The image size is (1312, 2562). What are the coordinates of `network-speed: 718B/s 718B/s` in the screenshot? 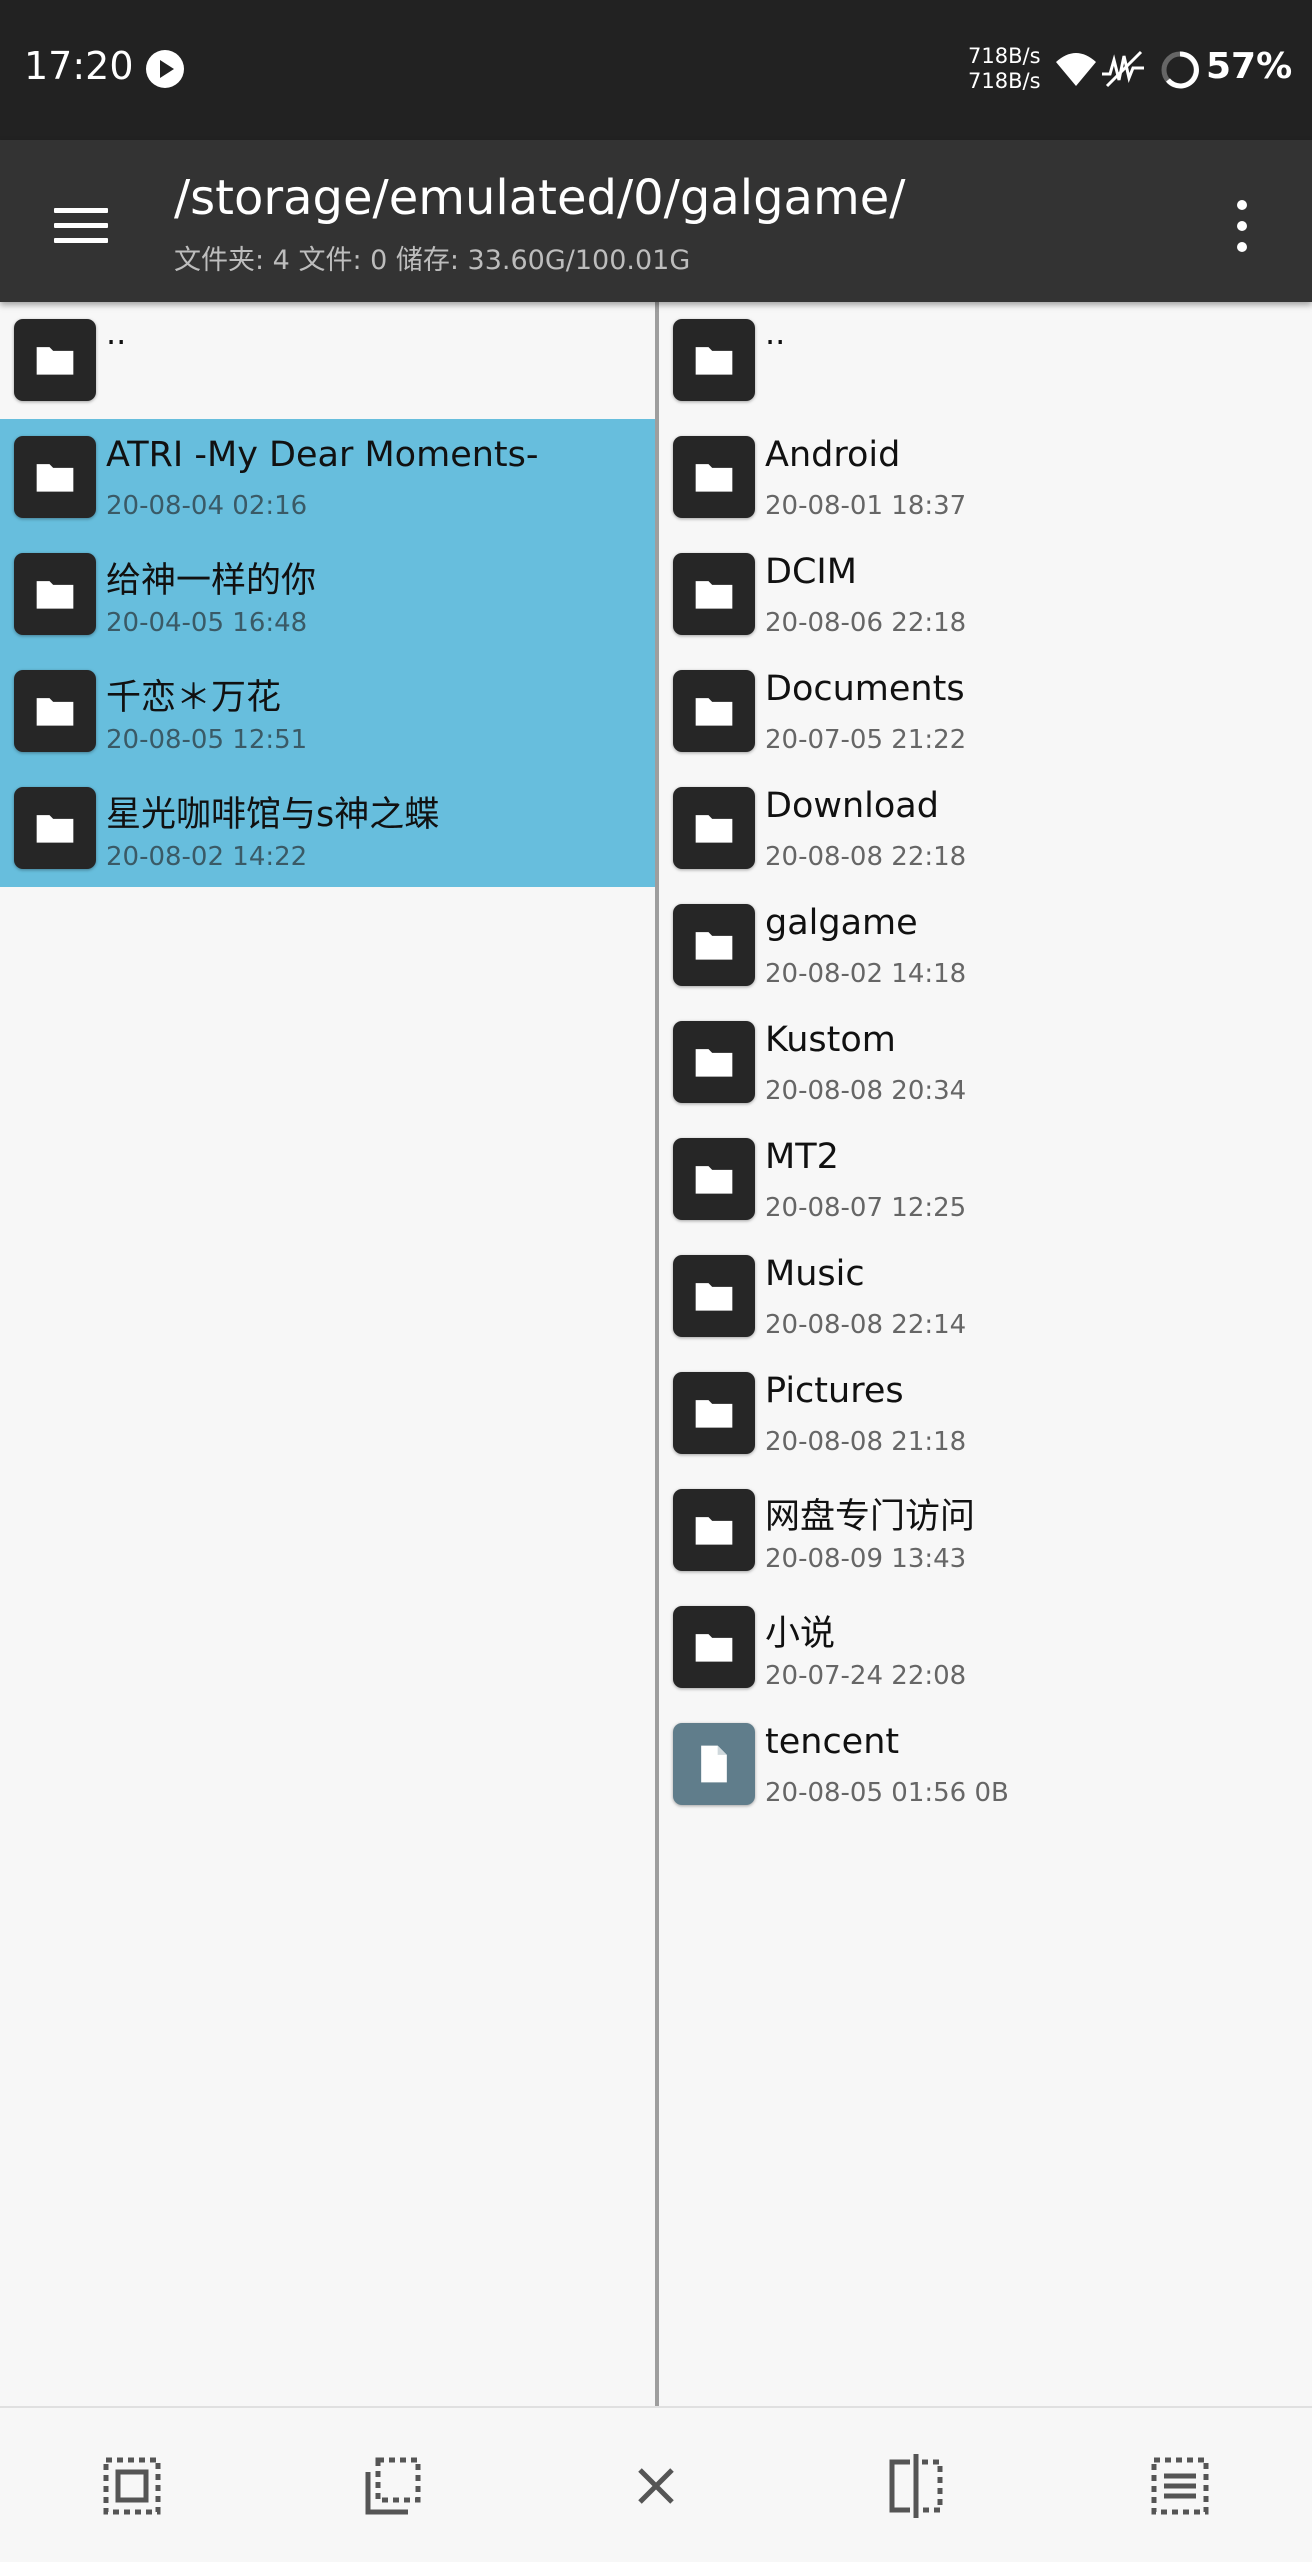 It's located at (1004, 69).